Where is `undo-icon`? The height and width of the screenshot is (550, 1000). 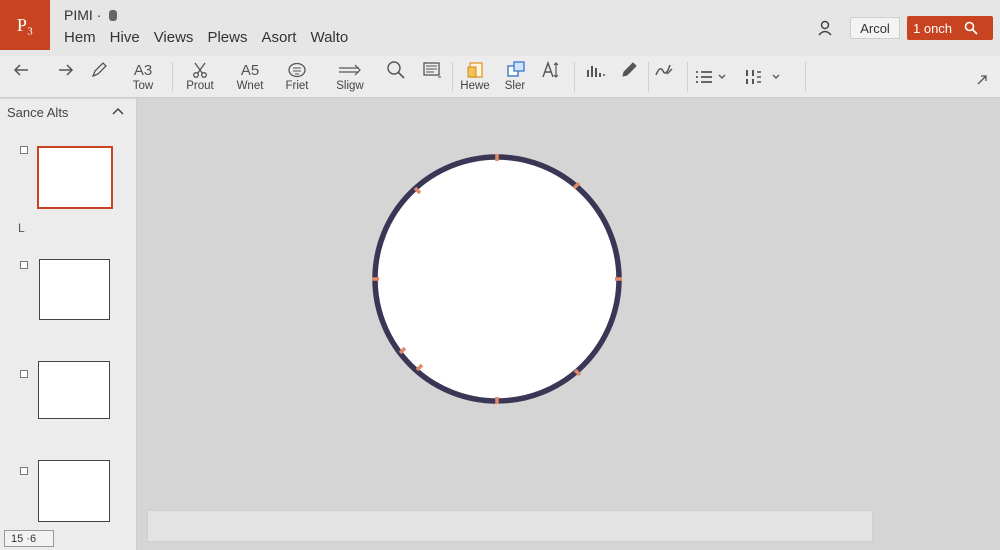 undo-icon is located at coordinates (20, 70).